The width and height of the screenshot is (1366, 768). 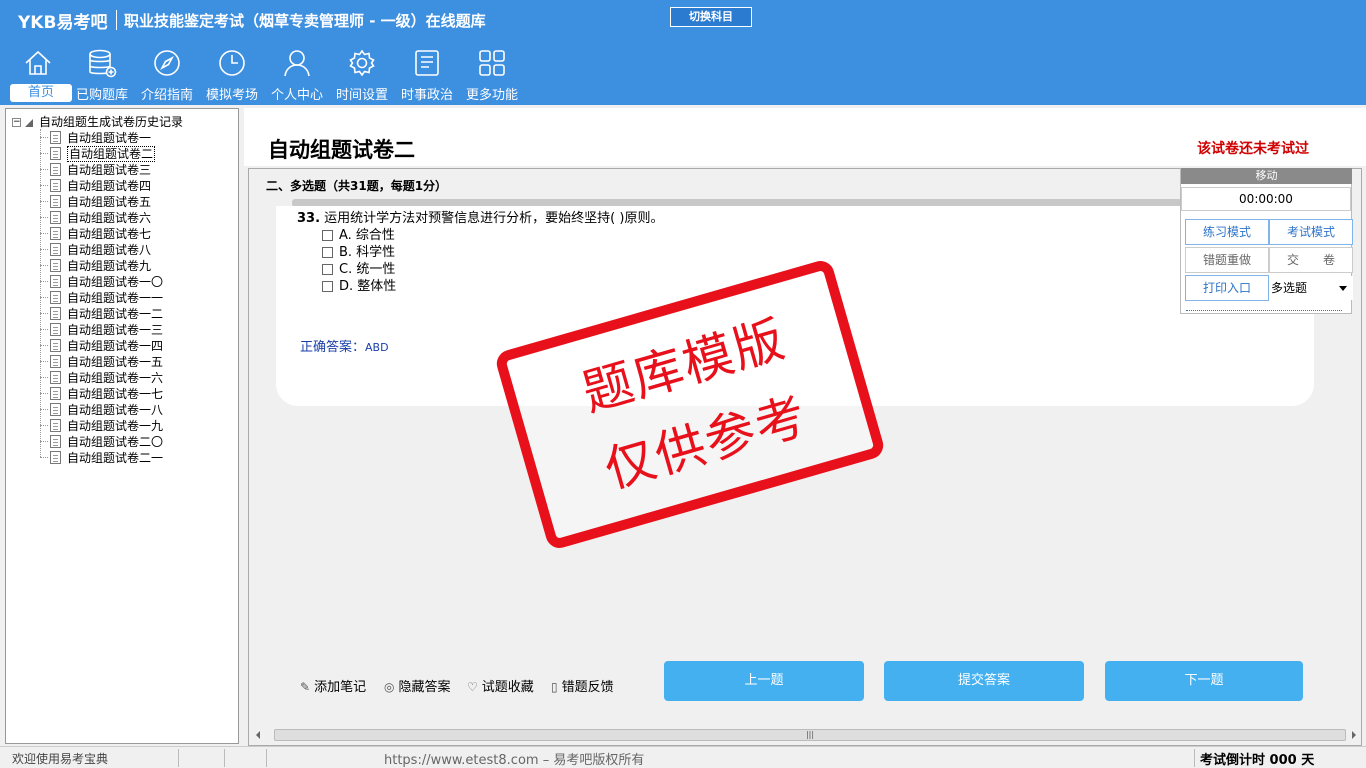 I want to click on tree-item: 自动组题试卷二一, so click(x=101, y=457).